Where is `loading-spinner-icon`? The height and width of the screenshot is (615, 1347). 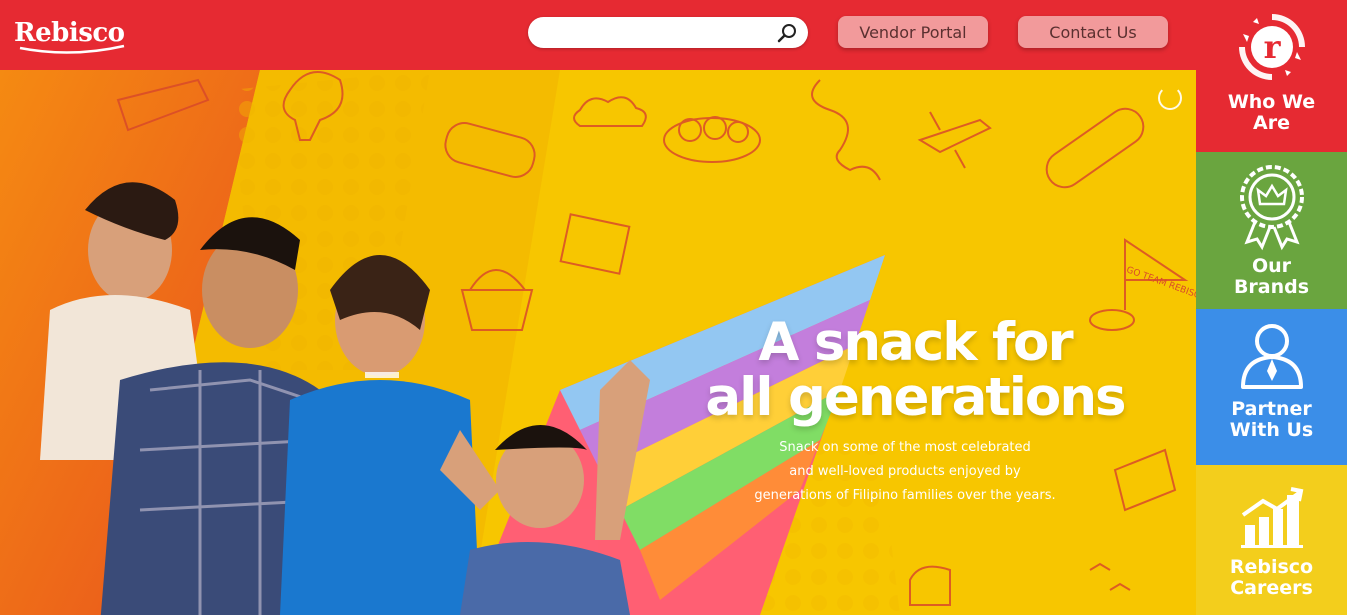
loading-spinner-icon is located at coordinates (1170, 98).